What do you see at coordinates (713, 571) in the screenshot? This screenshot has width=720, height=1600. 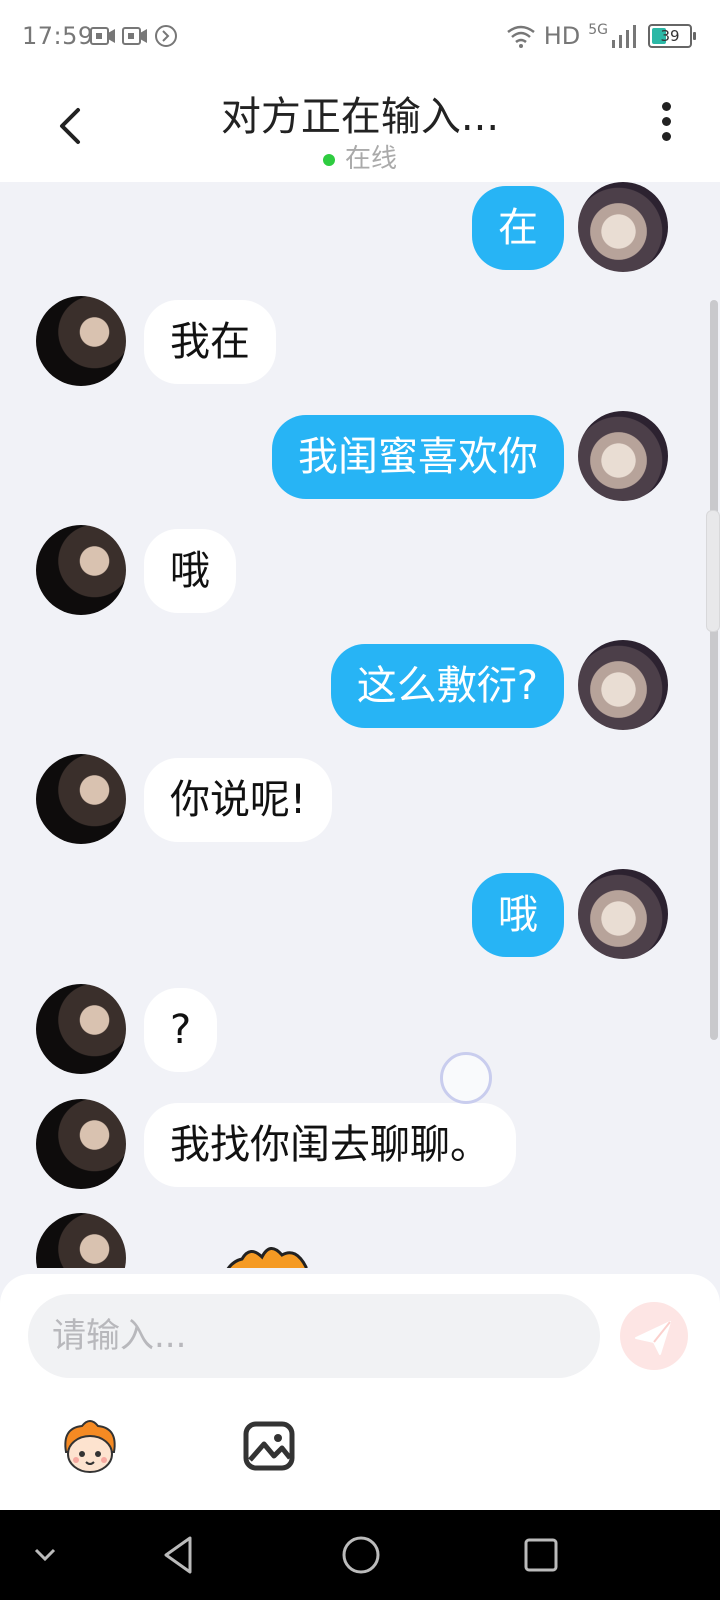 I see `edge-handle` at bounding box center [713, 571].